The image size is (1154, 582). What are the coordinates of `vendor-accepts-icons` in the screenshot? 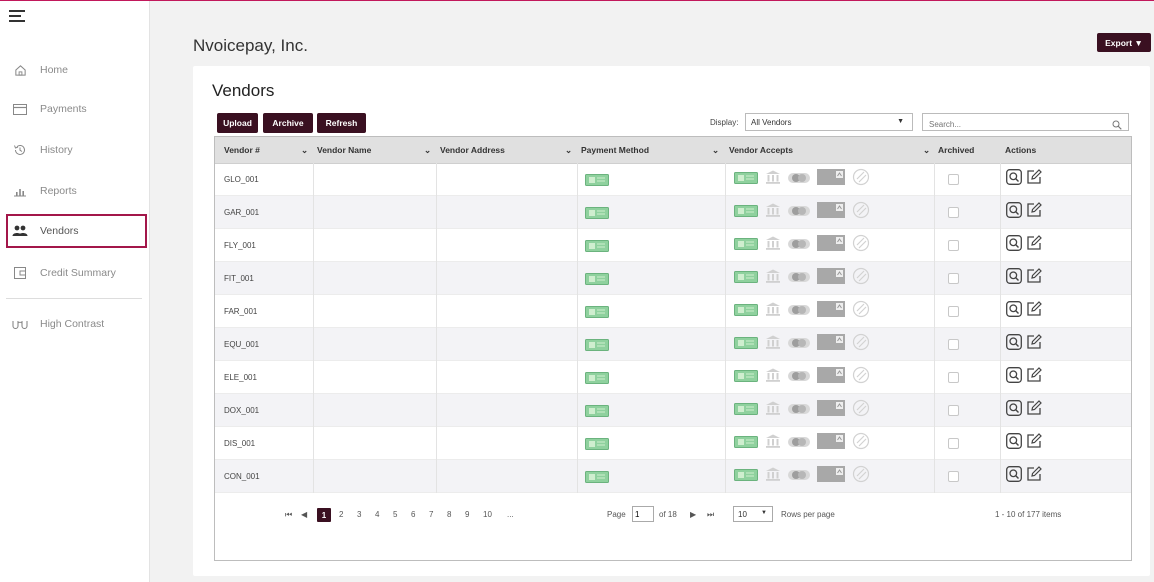 It's located at (802, 443).